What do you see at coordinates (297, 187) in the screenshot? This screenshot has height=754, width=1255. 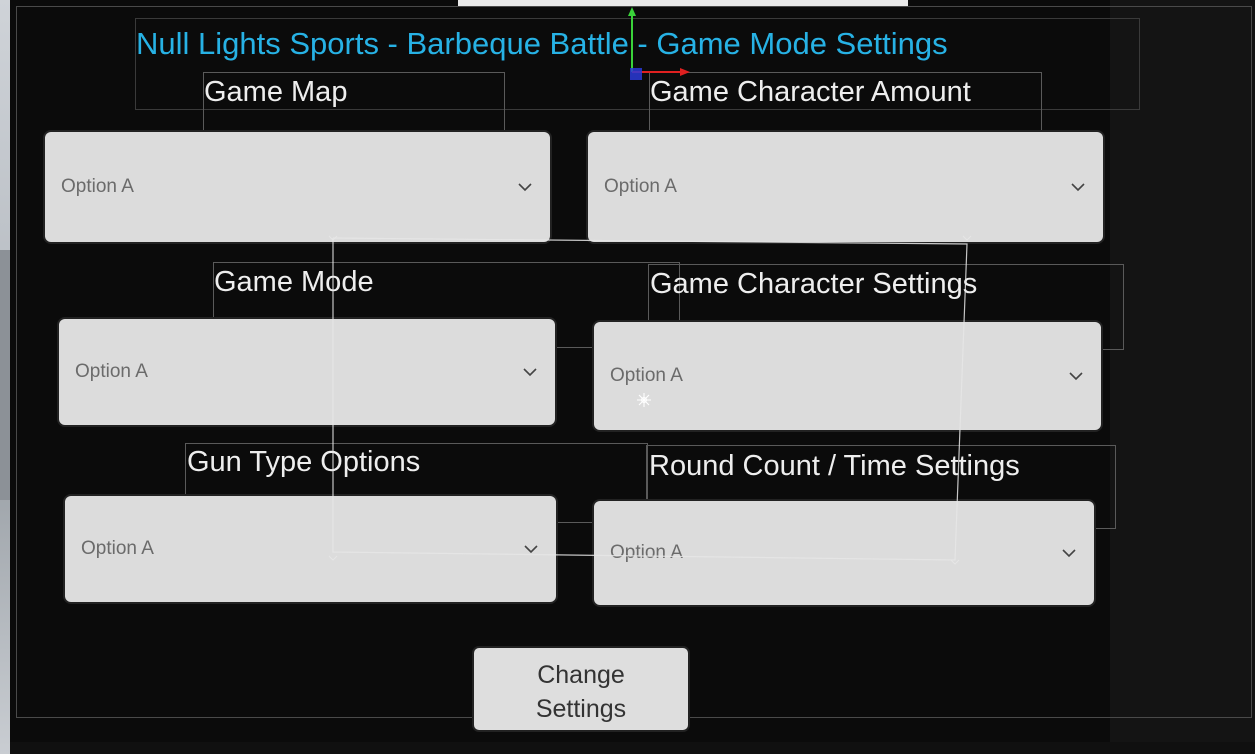 I see `game-map-dropdown: Option A` at bounding box center [297, 187].